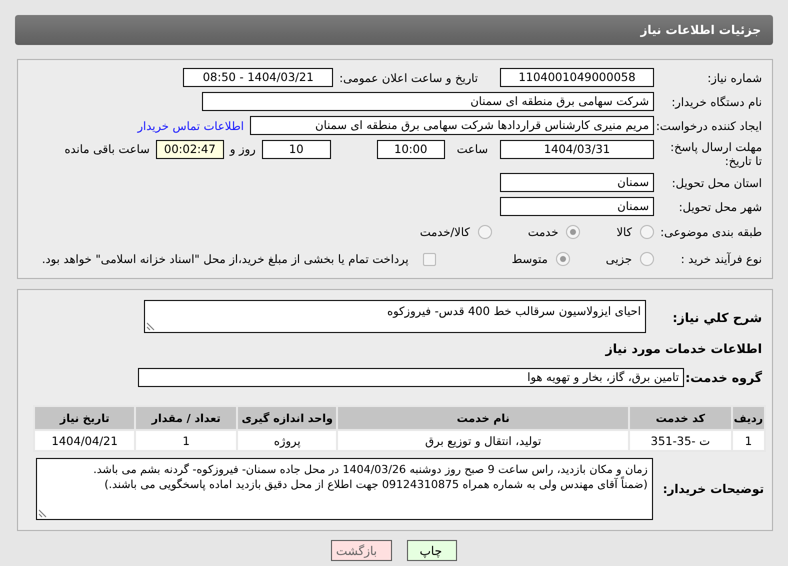 This screenshot has height=566, width=788. Describe the element at coordinates (452, 125) in the screenshot. I see `requester-field: مریم منیری کارشناس قراردادها شرکت سهامی برق منطقه ای سمنان` at that location.